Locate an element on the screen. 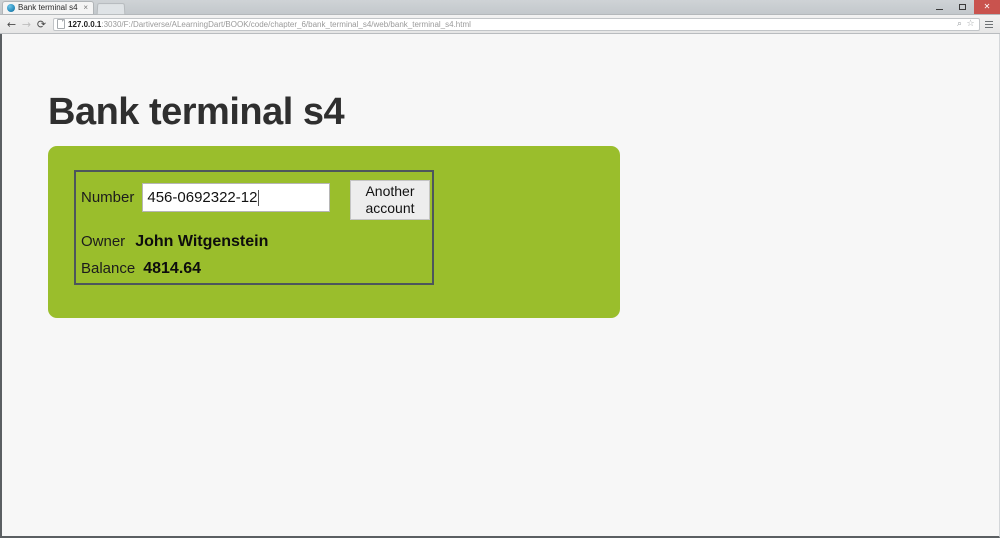  zoom-icon: ⌕ is located at coordinates (959, 24).